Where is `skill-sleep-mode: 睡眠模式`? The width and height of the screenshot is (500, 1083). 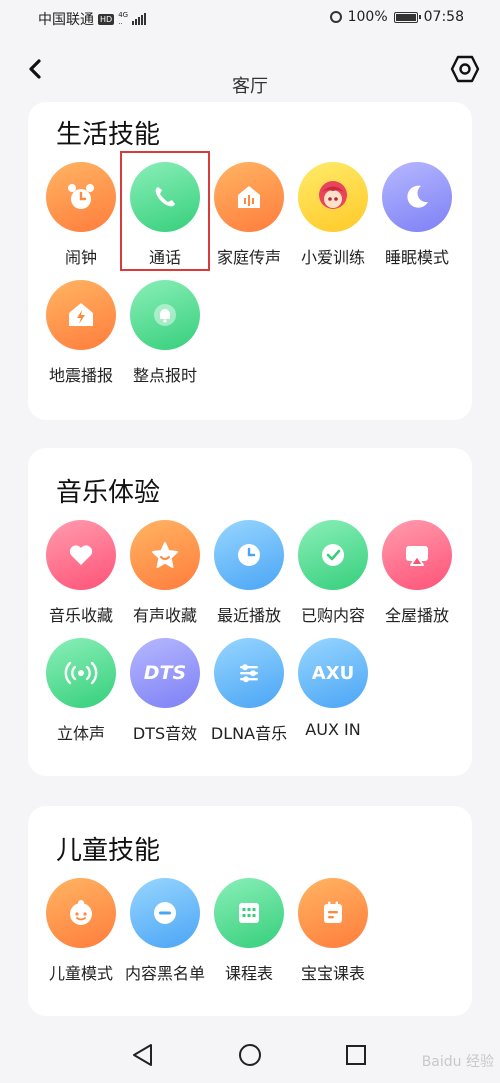
skill-sleep-mode: 睡眠模式 is located at coordinates (417, 215).